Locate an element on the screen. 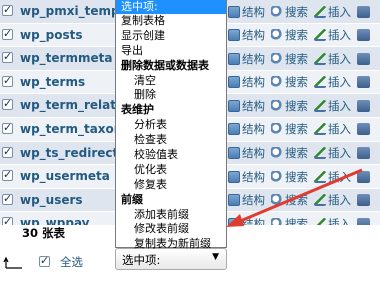 The image size is (380, 282). table-name-link: wp_ts_redirects is located at coordinates (72, 153).